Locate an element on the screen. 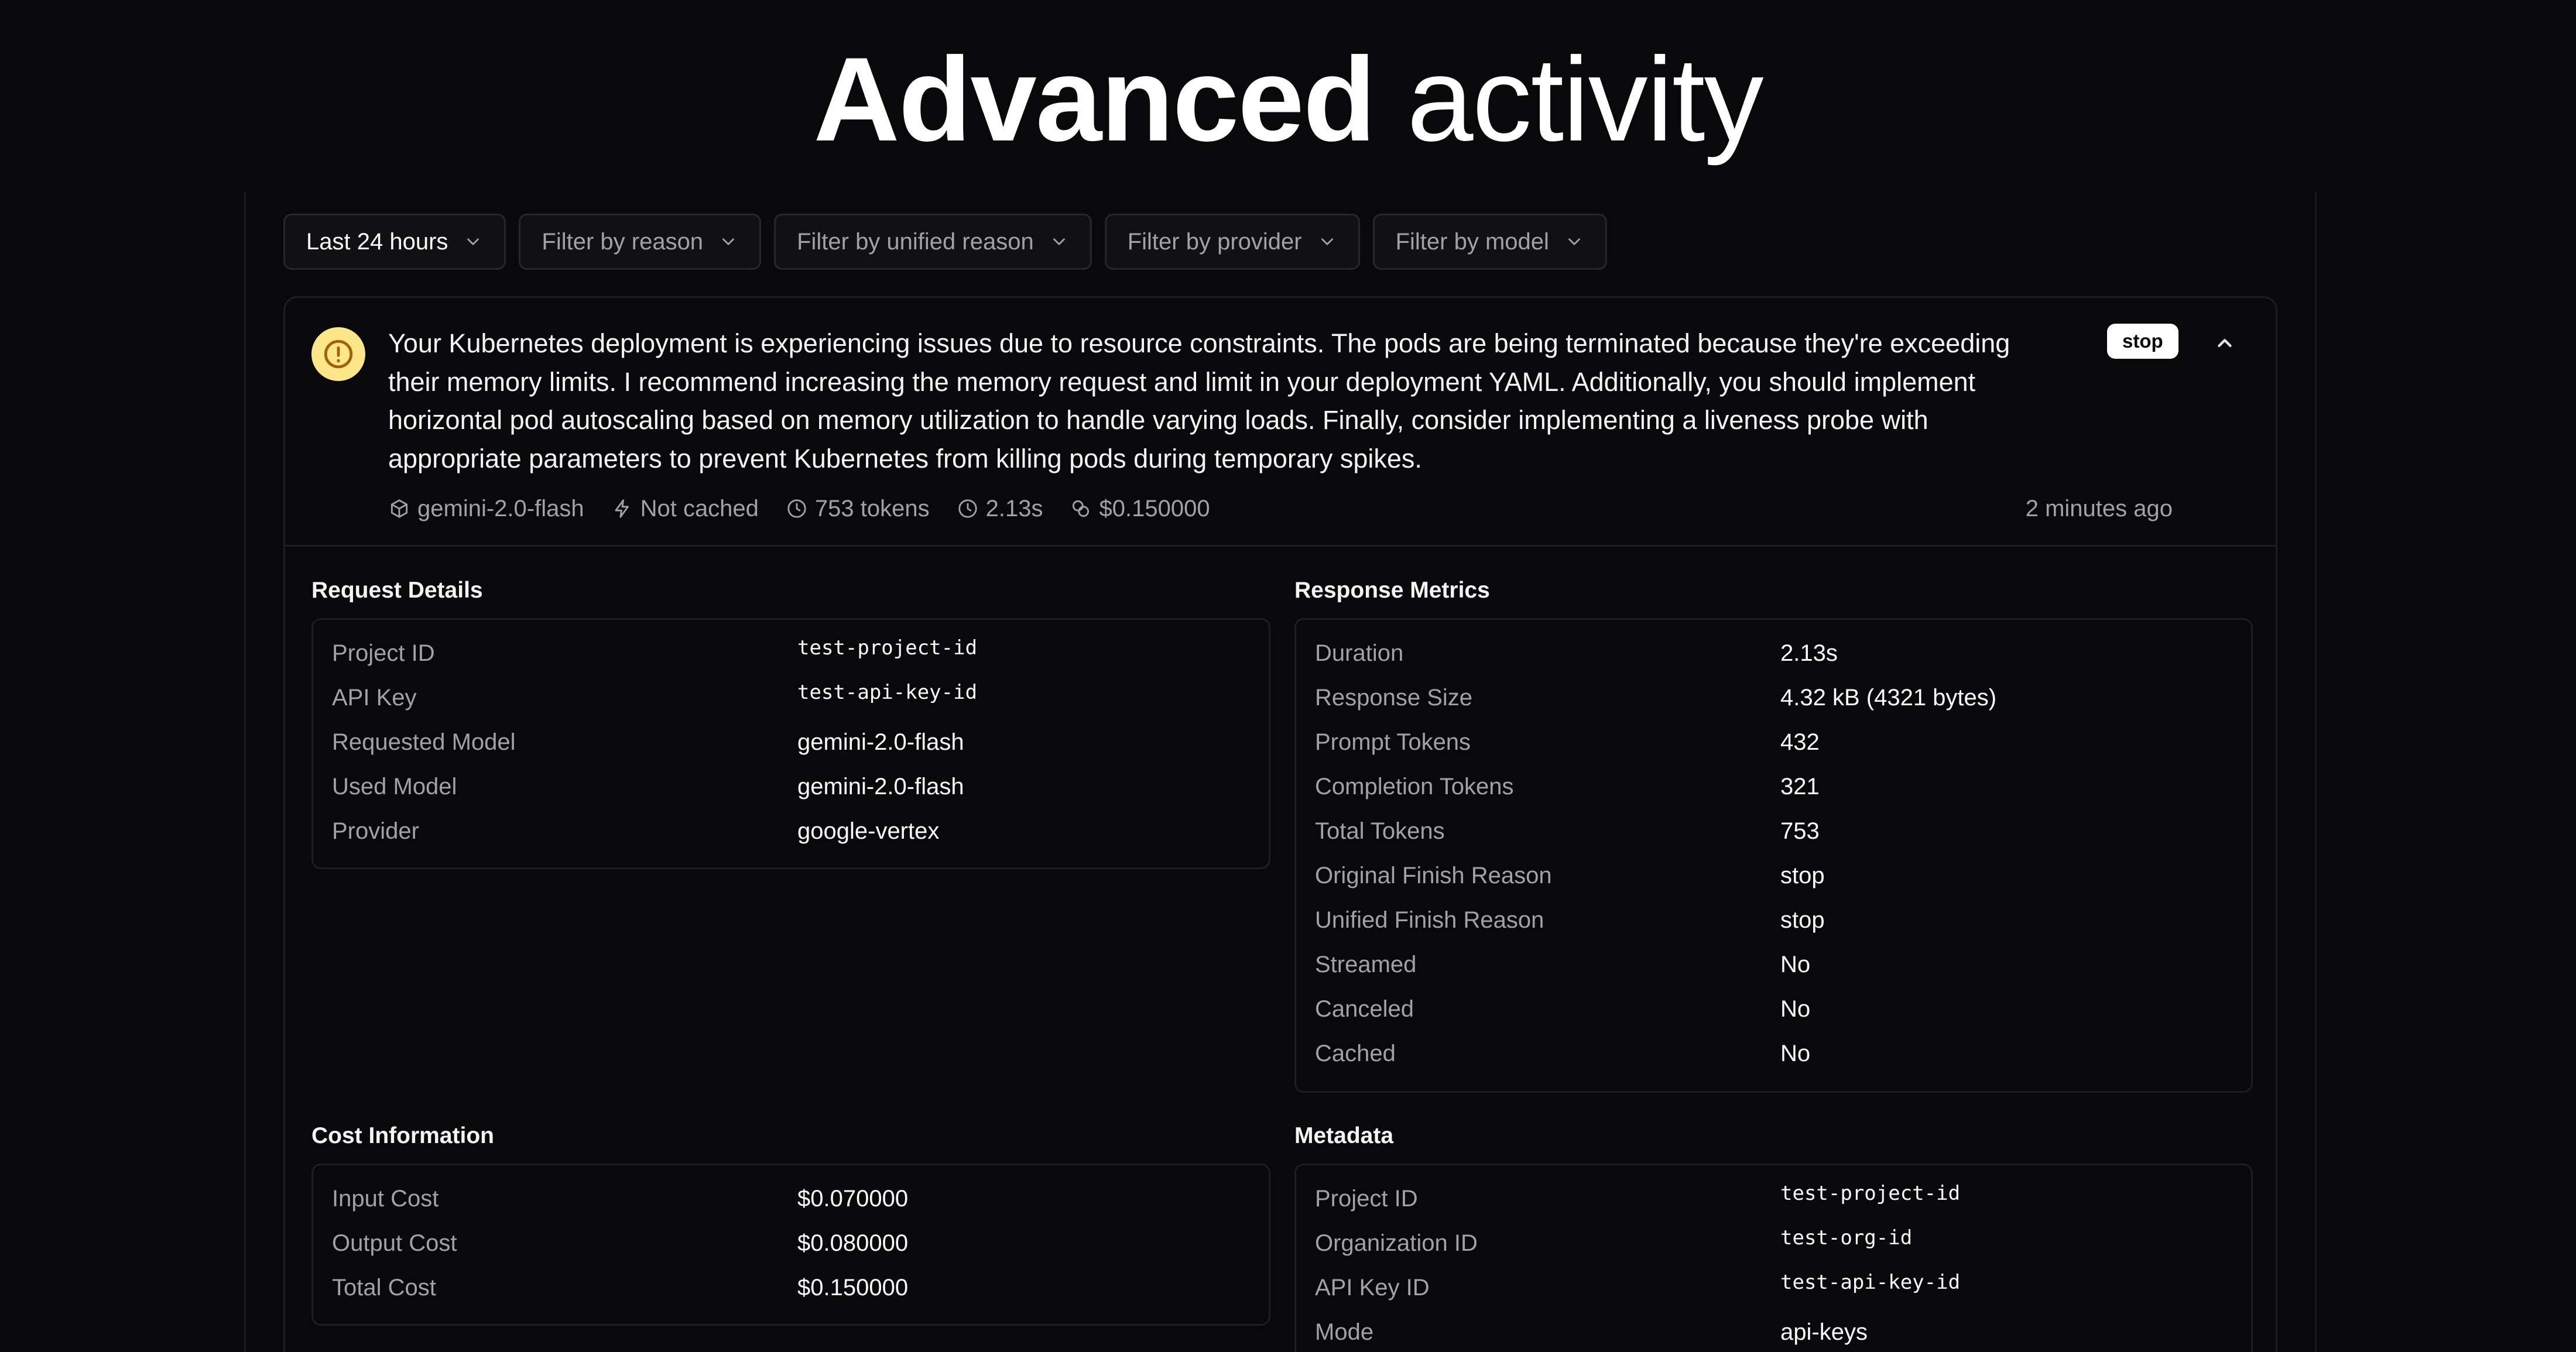 Image resolution: width=2576 pixels, height=1352 pixels. cost-key: Total Cost is located at coordinates (384, 1287).